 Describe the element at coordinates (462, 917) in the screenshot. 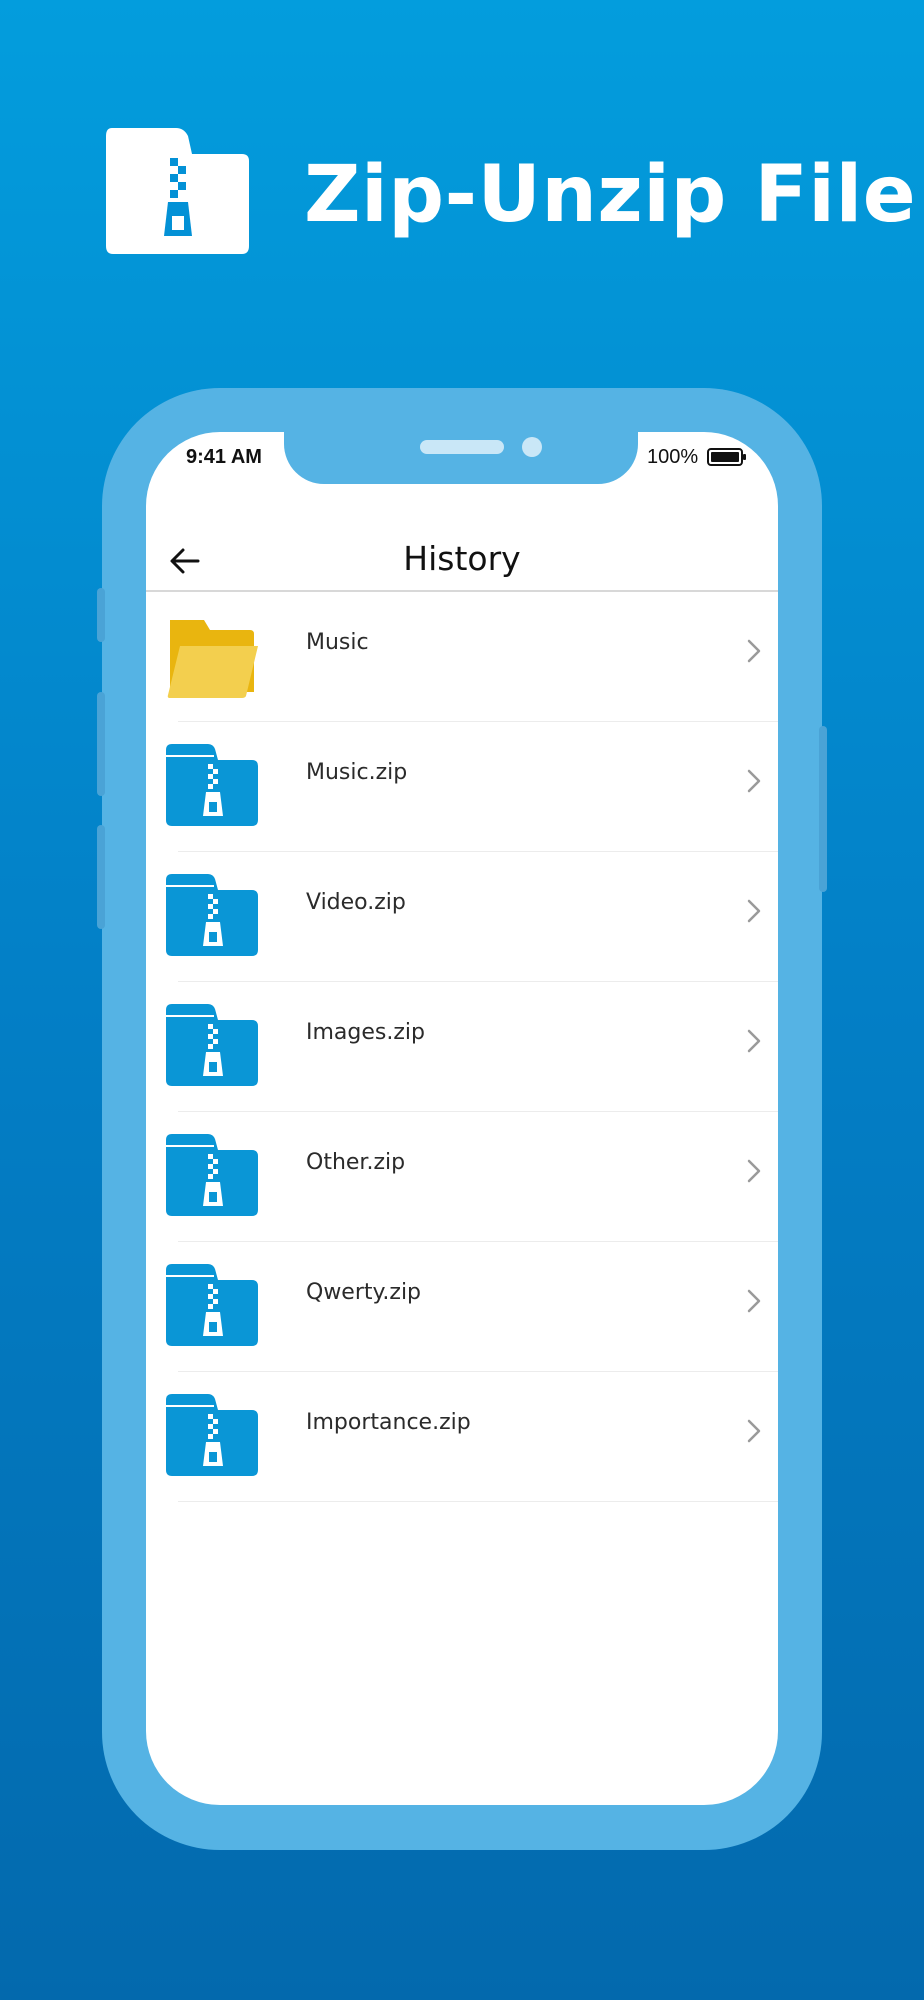

I see `list-item: Video.zip` at that location.